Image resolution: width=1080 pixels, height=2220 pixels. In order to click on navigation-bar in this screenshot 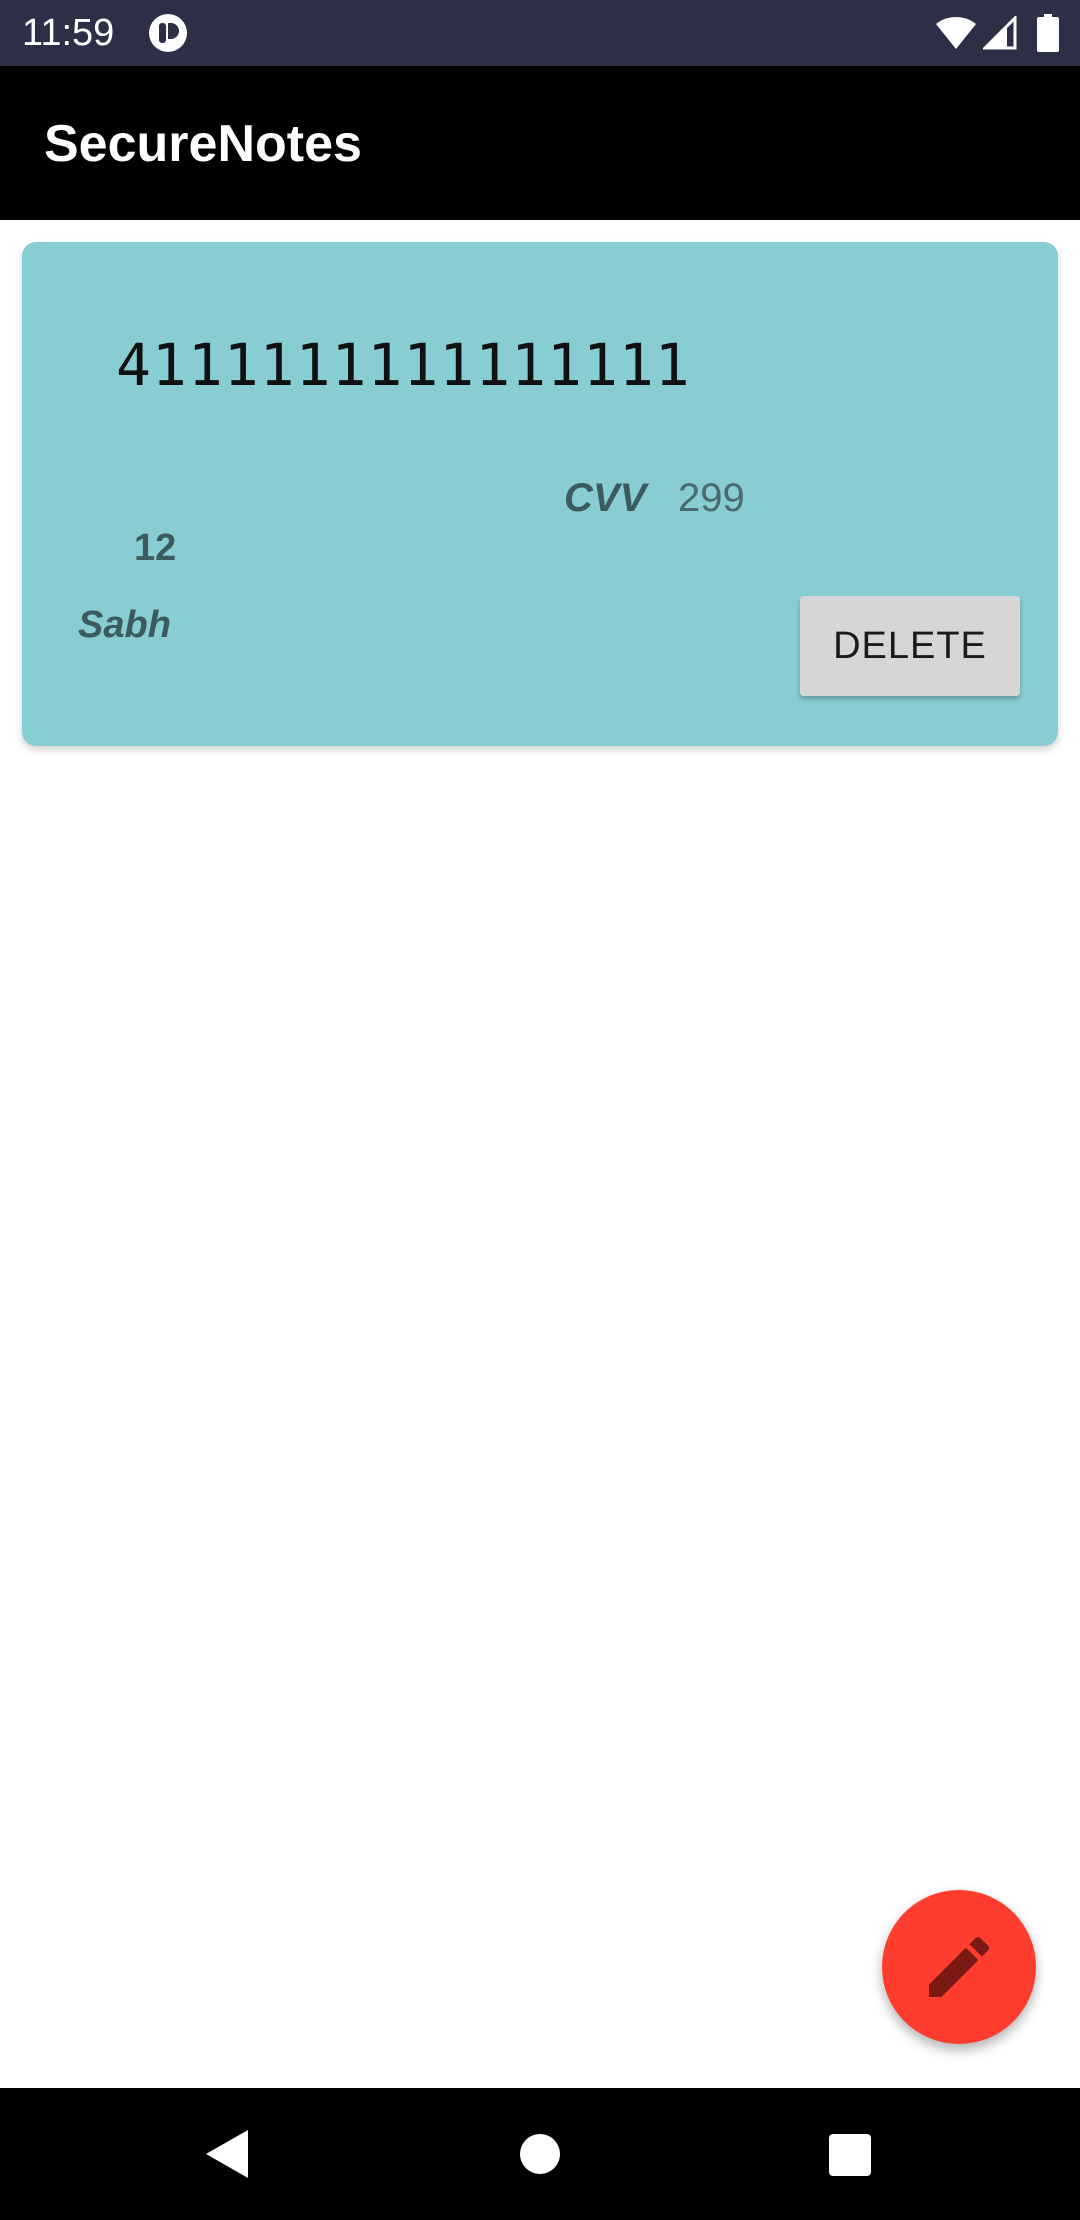, I will do `click(540, 2154)`.